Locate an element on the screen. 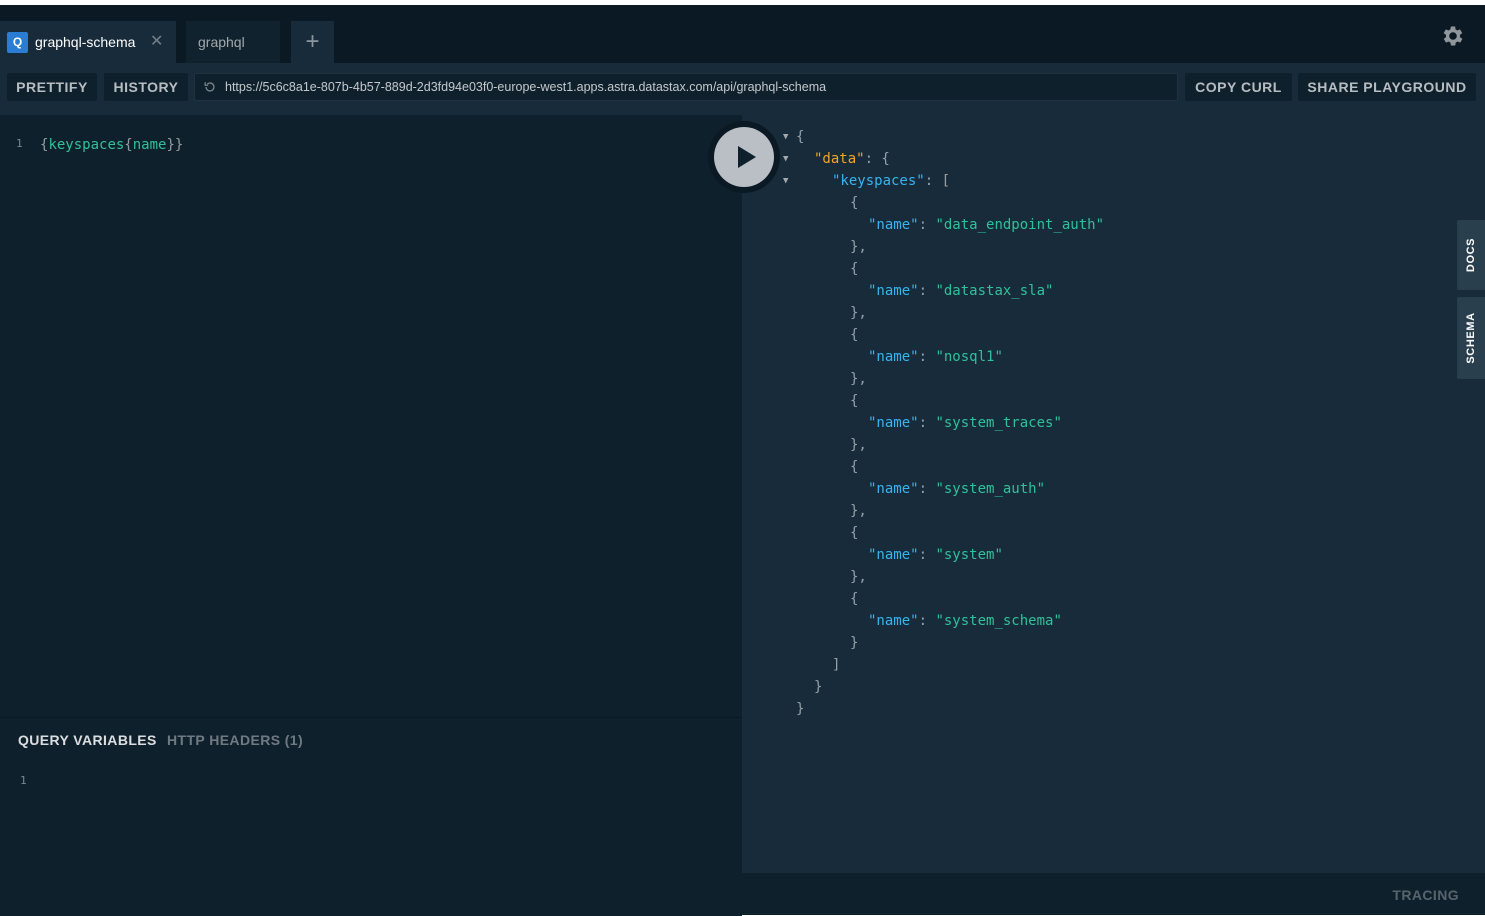 The image size is (1485, 916). keyspace-name-value: "system_auth" is located at coordinates (990, 489).